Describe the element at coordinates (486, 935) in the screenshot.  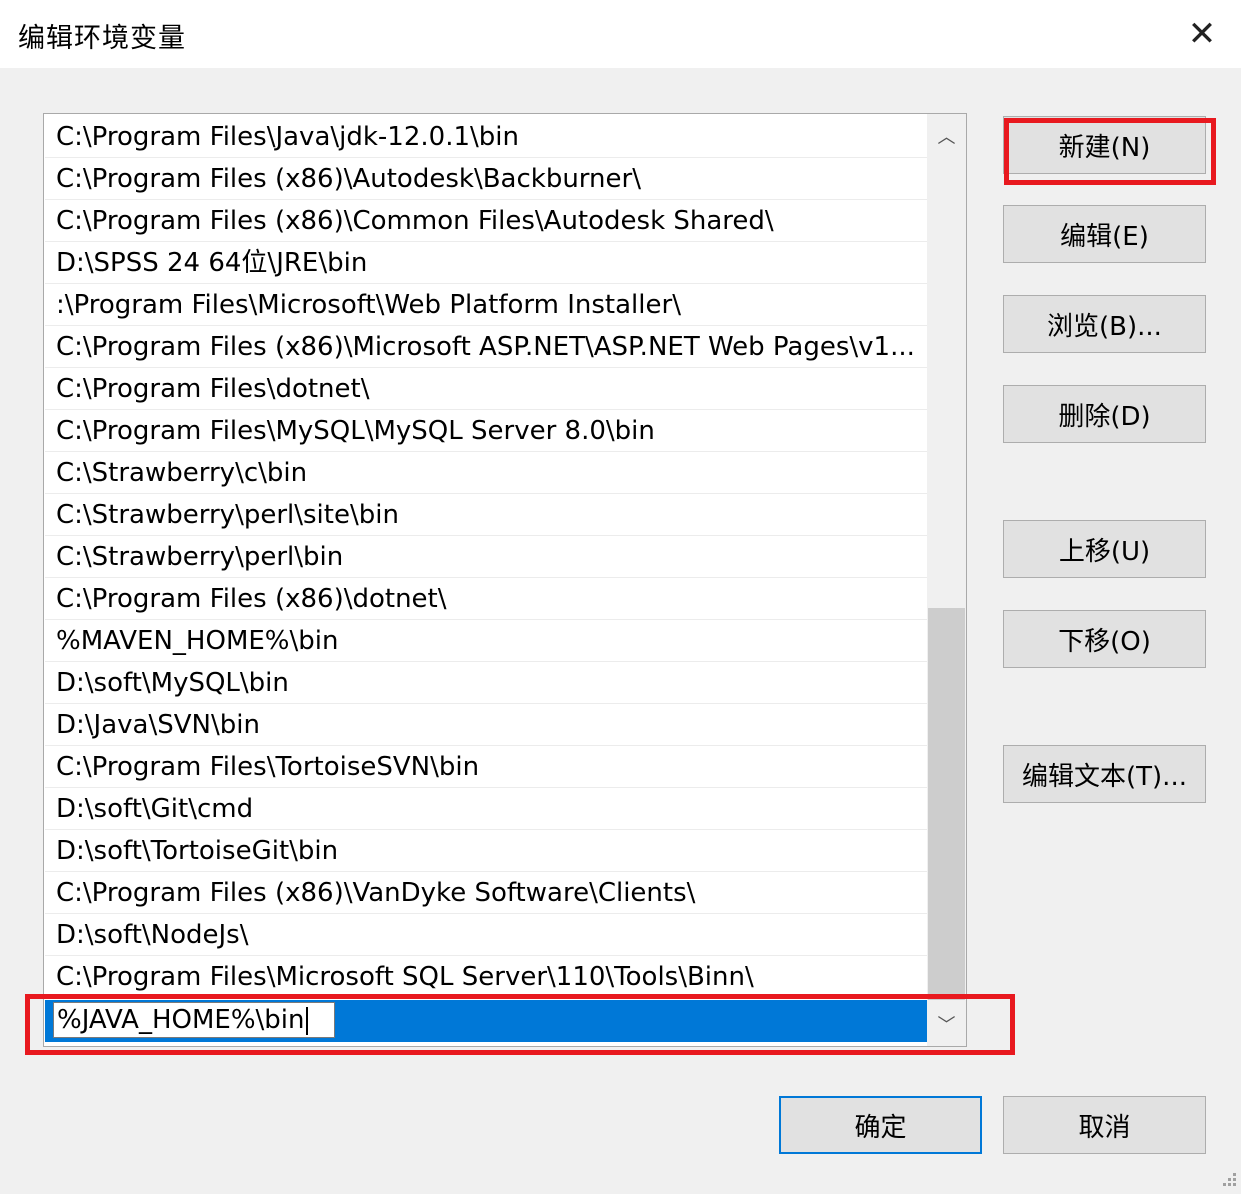
I see `list-item: D:\soft\NodeJs\` at that location.